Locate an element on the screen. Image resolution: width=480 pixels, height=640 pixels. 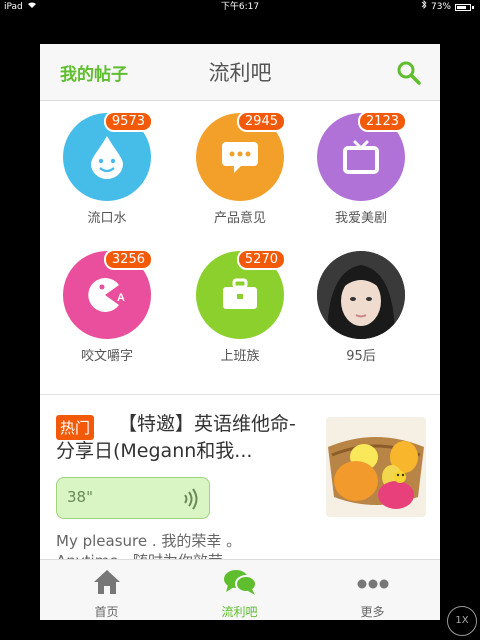
group-circle: 5270 is located at coordinates (241, 294).